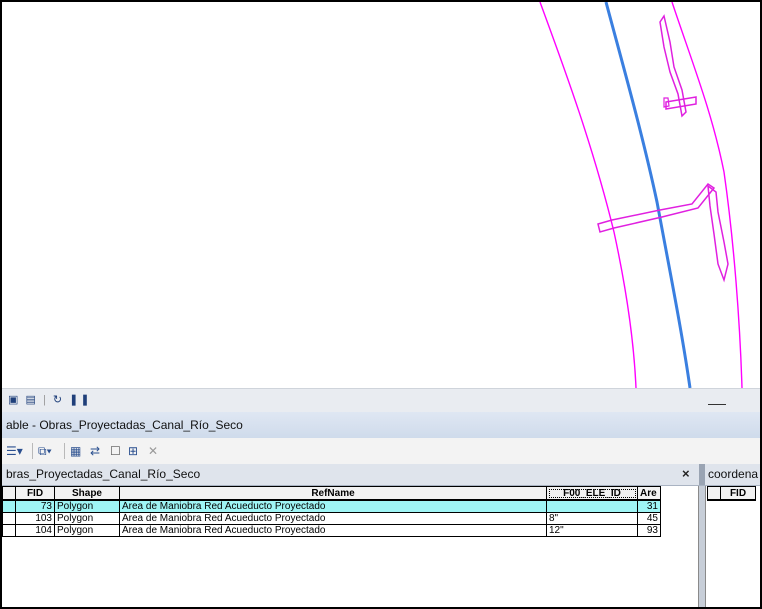 The image size is (762, 609). I want to click on feature-branch, so click(681, 103).